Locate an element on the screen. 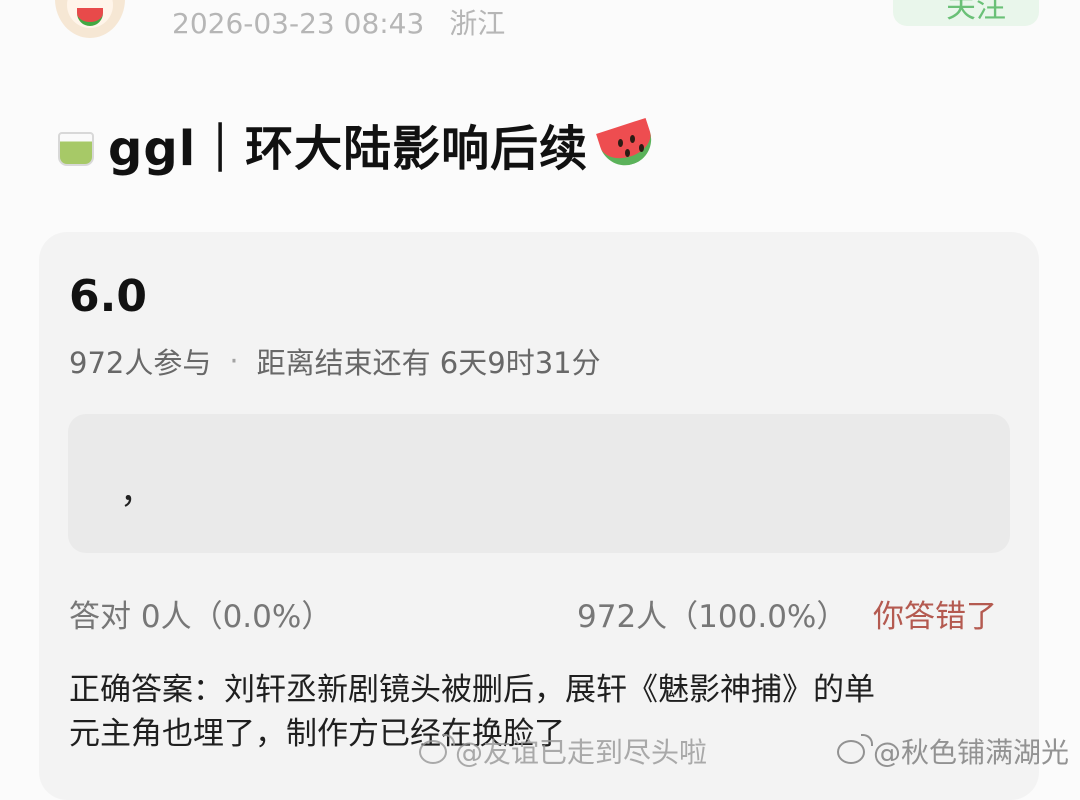 The width and height of the screenshot is (1080, 800). time-left: 距离结束还有 6天9时31分 is located at coordinates (428, 363).